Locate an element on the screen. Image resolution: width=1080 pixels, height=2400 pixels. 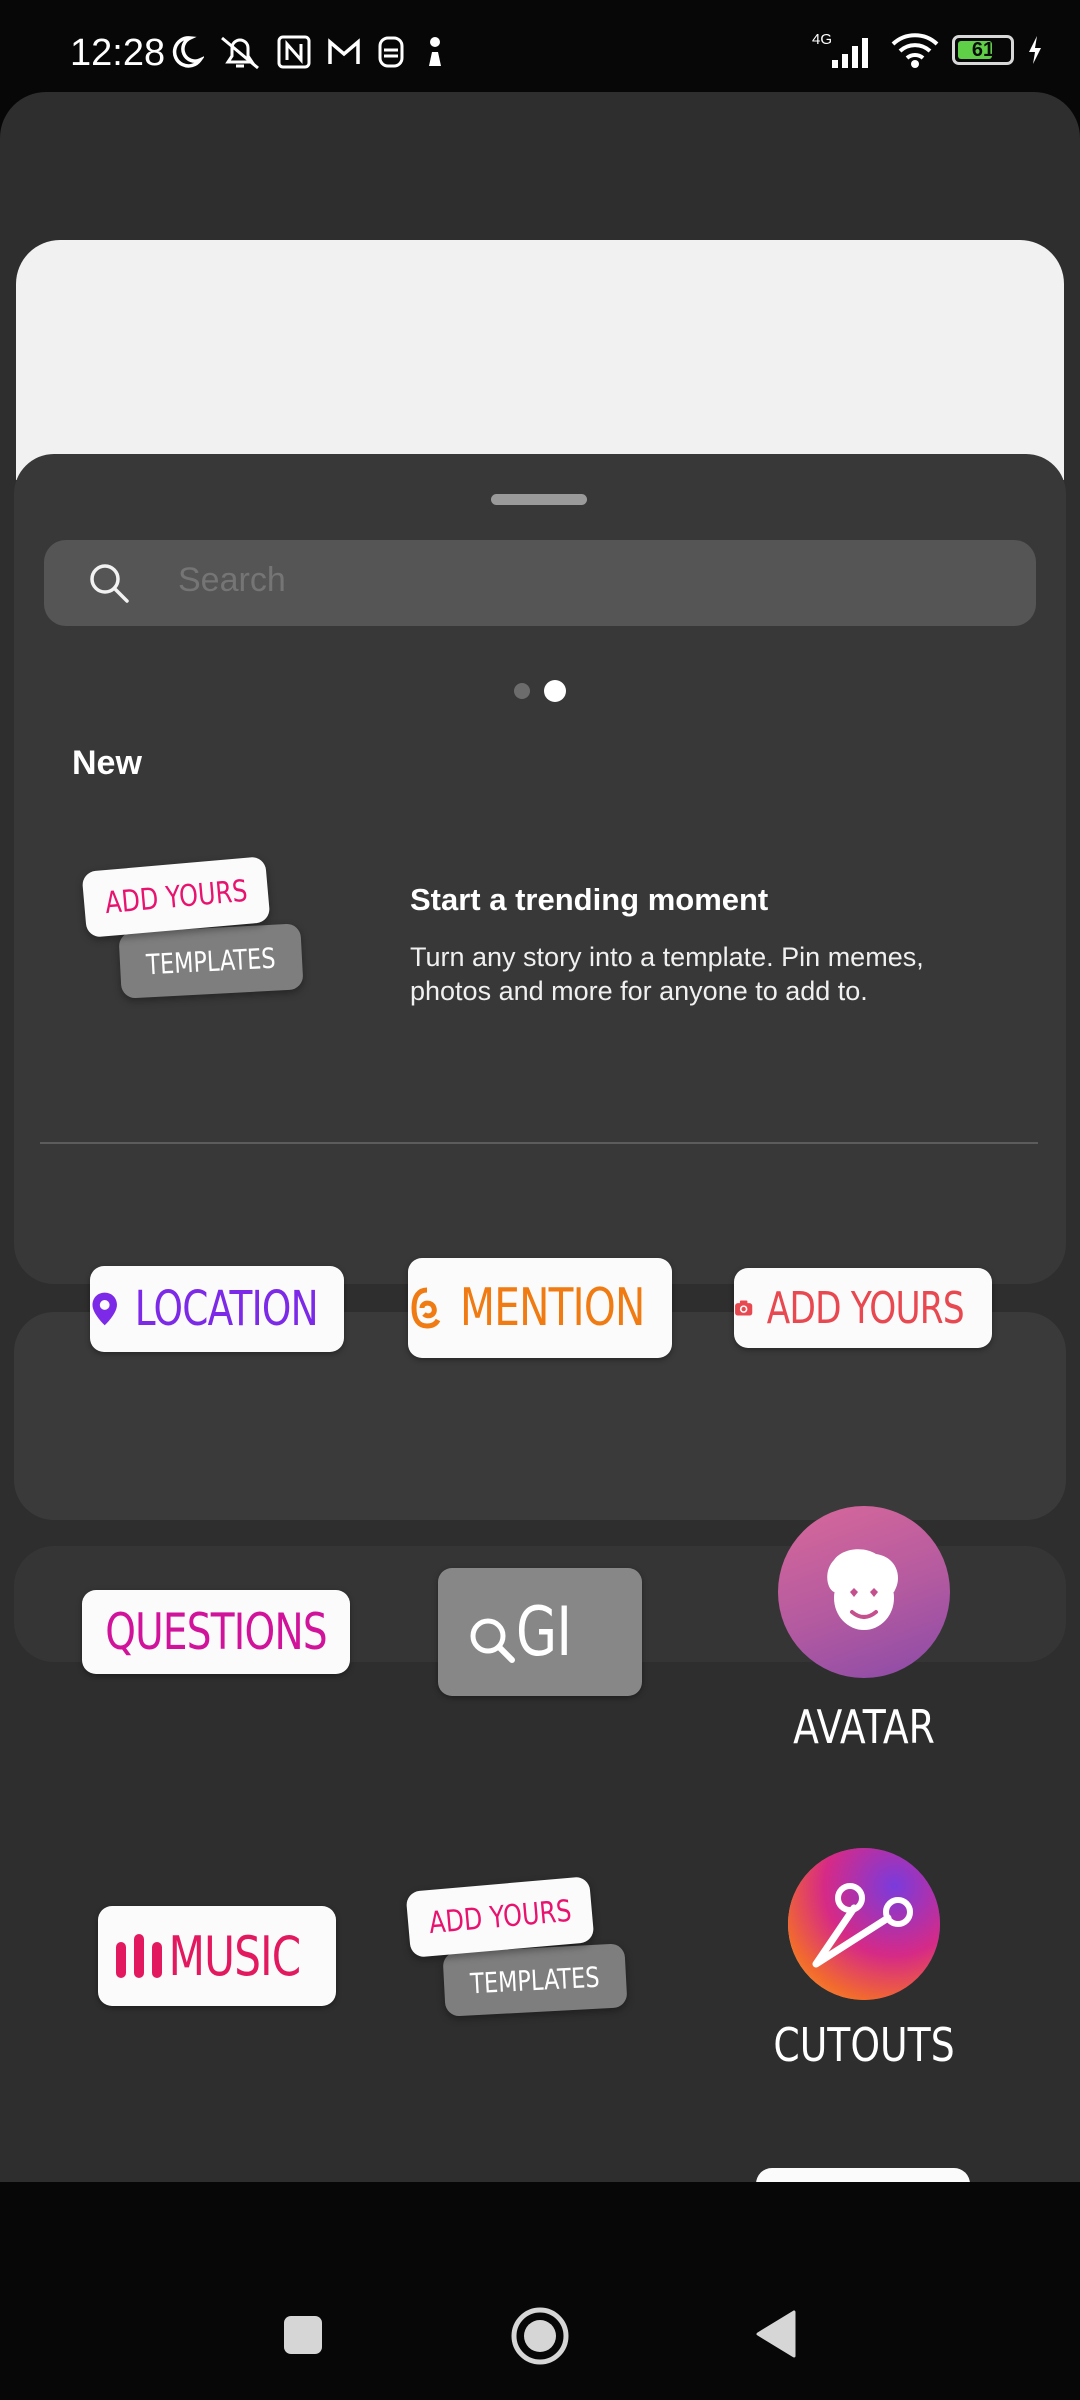
story-canvas-preview is located at coordinates (540, 360).